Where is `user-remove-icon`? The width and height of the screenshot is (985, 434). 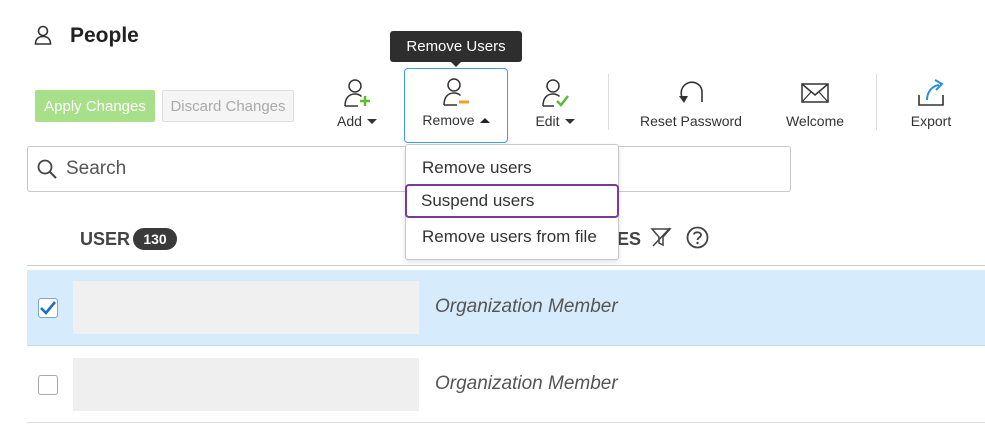 user-remove-icon is located at coordinates (456, 92).